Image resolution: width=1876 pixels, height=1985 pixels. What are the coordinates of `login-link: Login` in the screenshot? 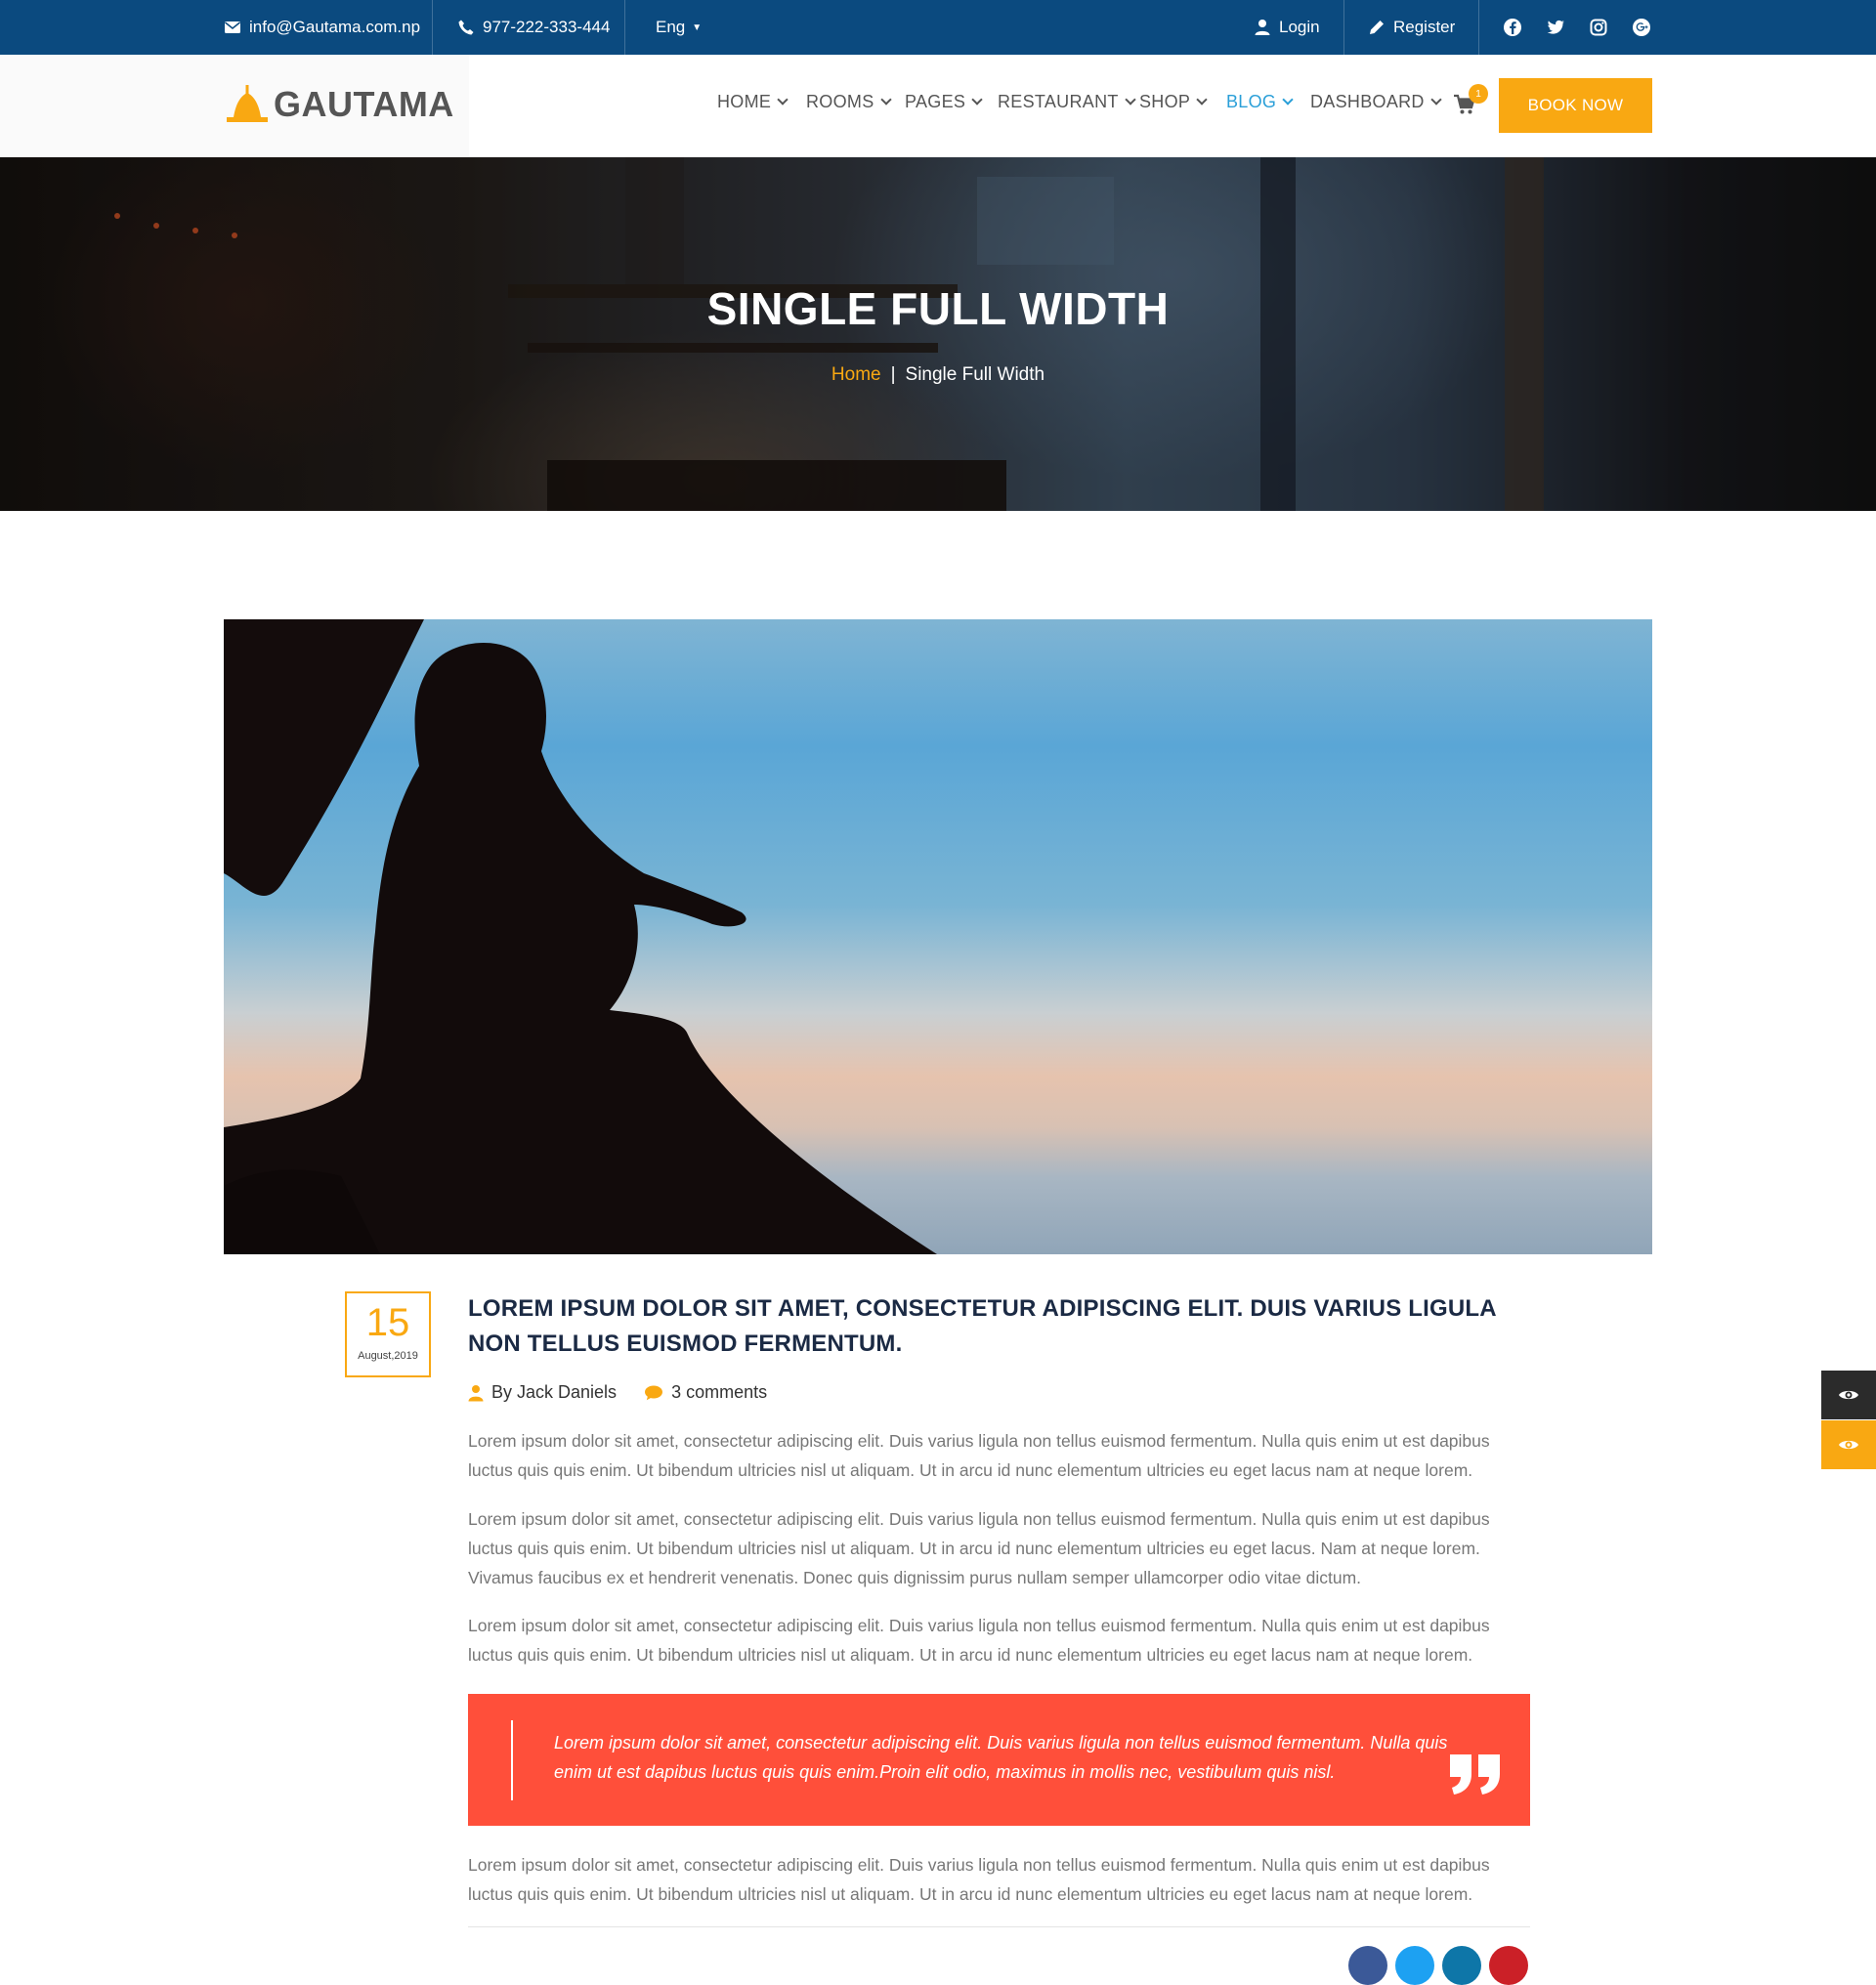 It's located at (1287, 27).